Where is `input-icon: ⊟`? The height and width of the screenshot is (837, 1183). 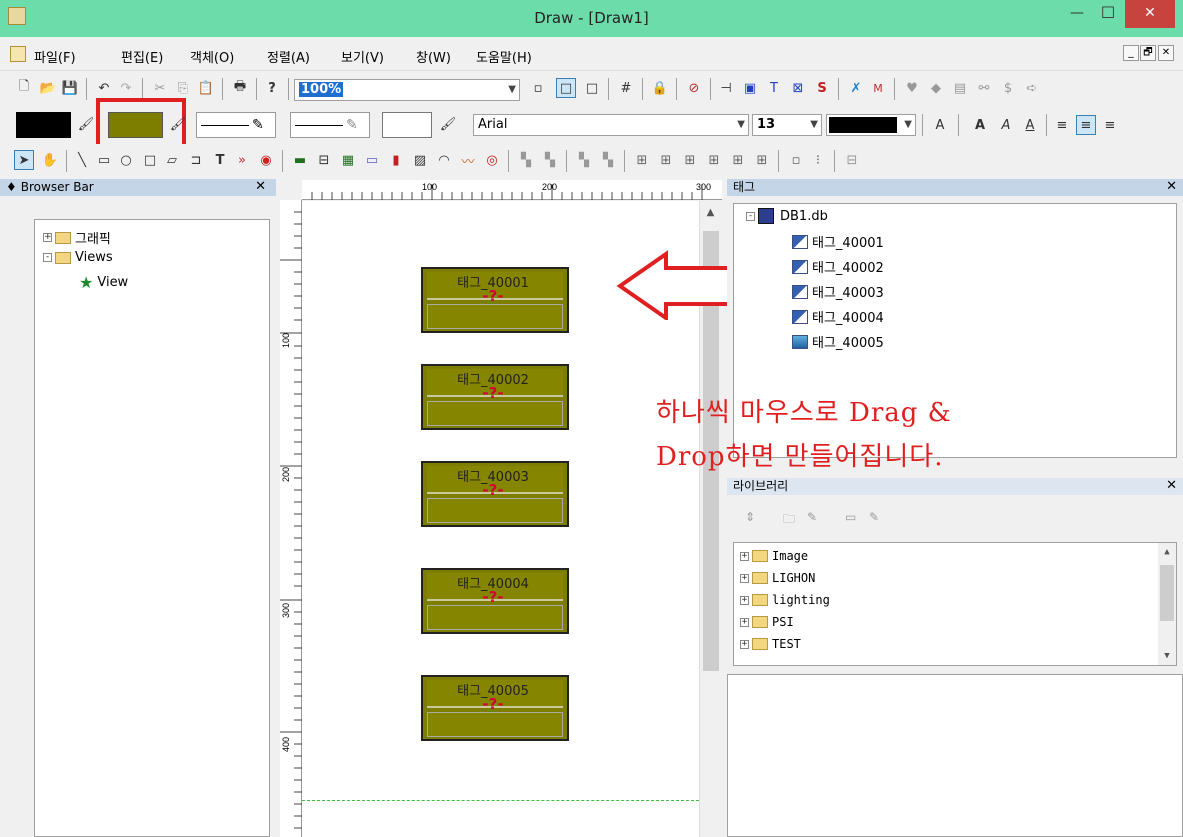
input-icon: ⊟ is located at coordinates (324, 160).